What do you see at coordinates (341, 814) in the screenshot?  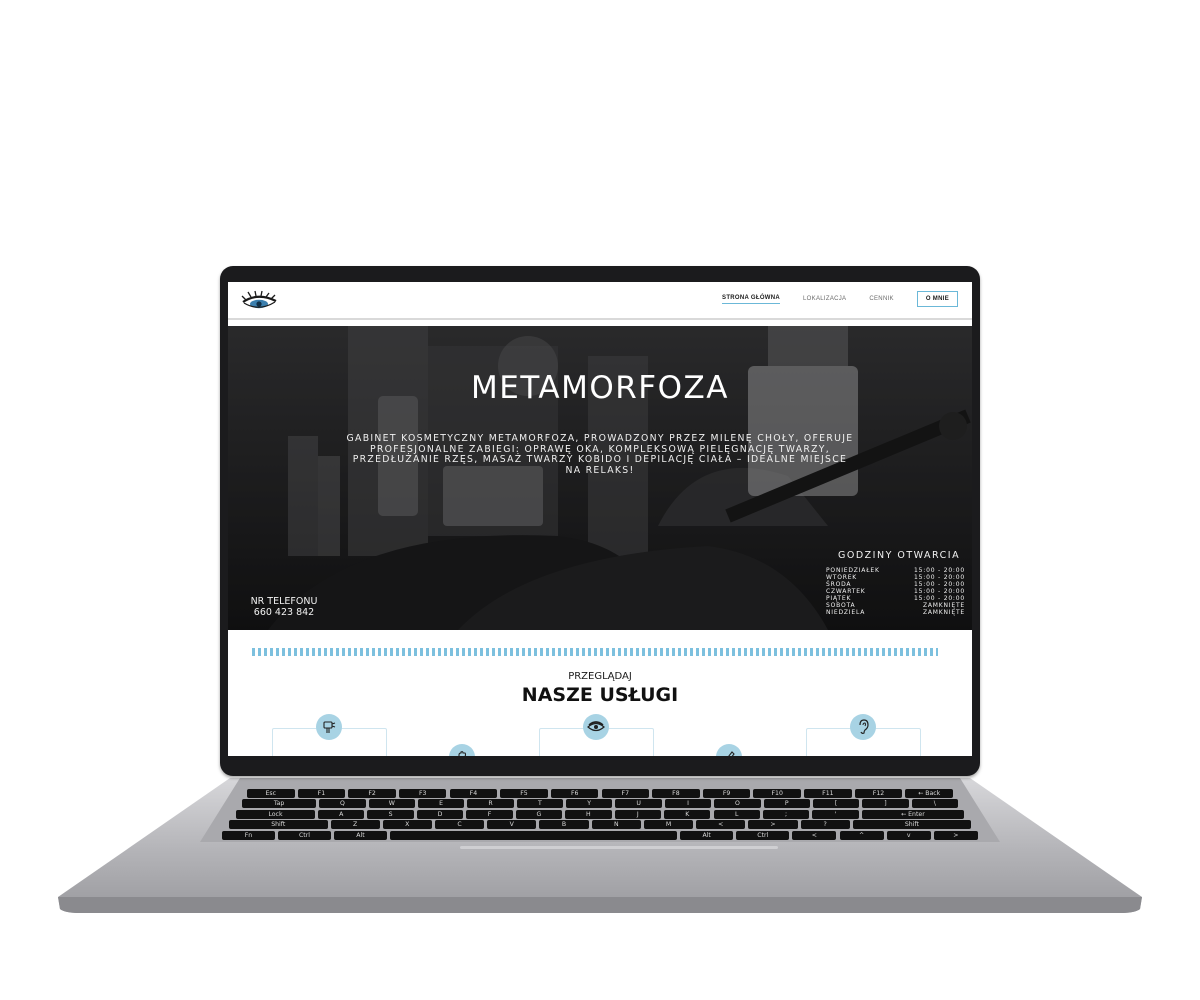 I see `key-a: A` at bounding box center [341, 814].